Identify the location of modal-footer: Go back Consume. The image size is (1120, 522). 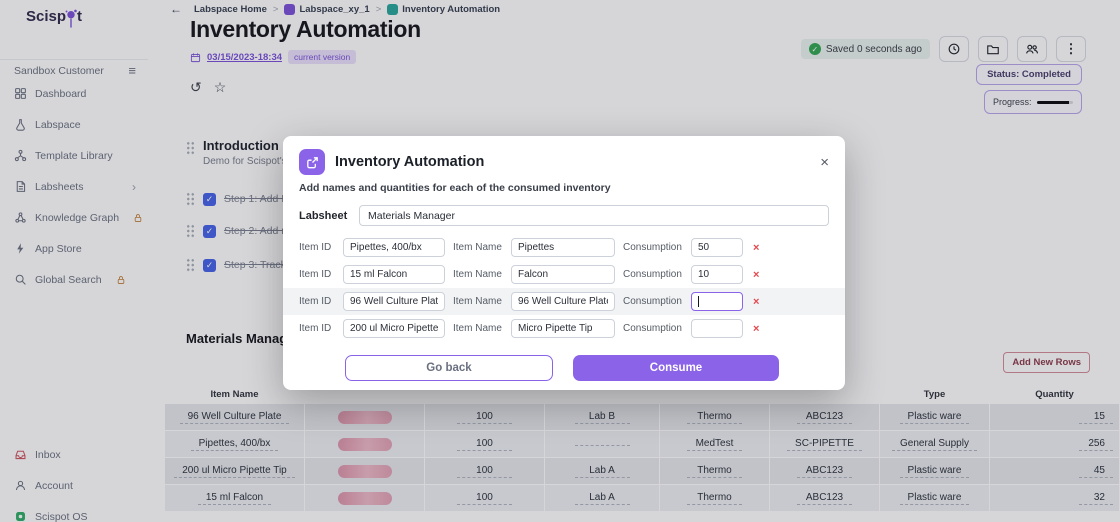
(564, 361).